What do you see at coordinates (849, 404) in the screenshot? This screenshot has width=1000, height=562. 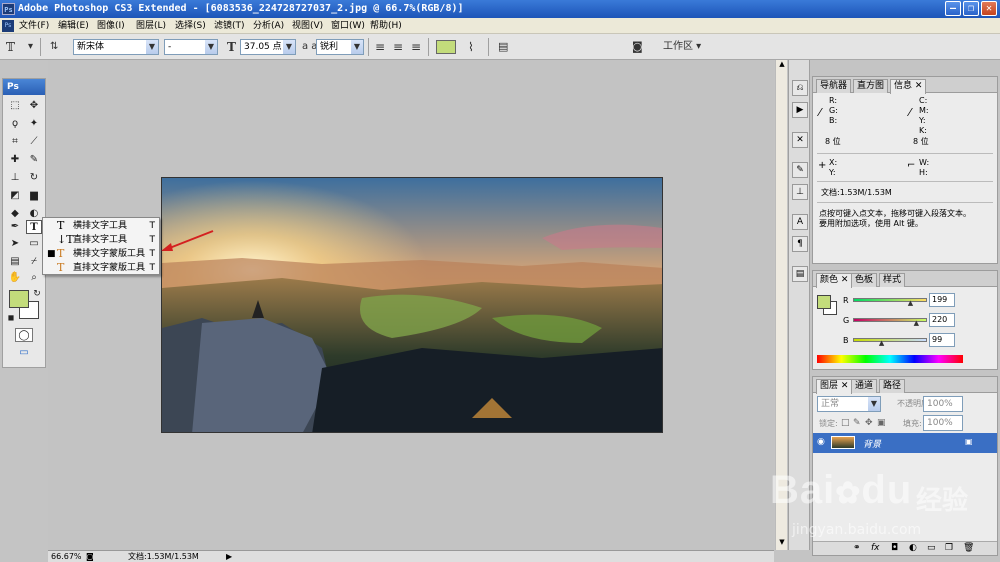 I see `blend-mode-select: 正常 ▼` at bounding box center [849, 404].